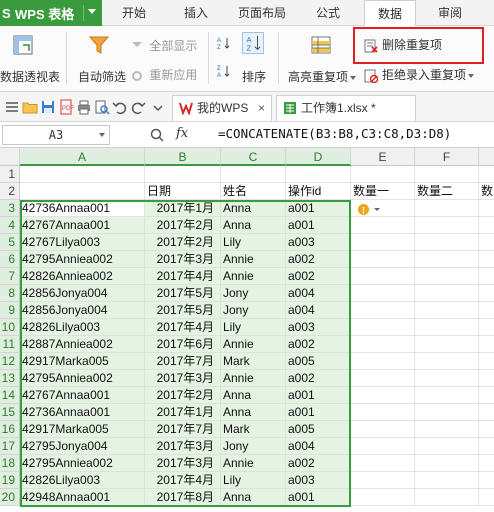  Describe the element at coordinates (10, 480) in the screenshot. I see `row-header: 19` at that location.